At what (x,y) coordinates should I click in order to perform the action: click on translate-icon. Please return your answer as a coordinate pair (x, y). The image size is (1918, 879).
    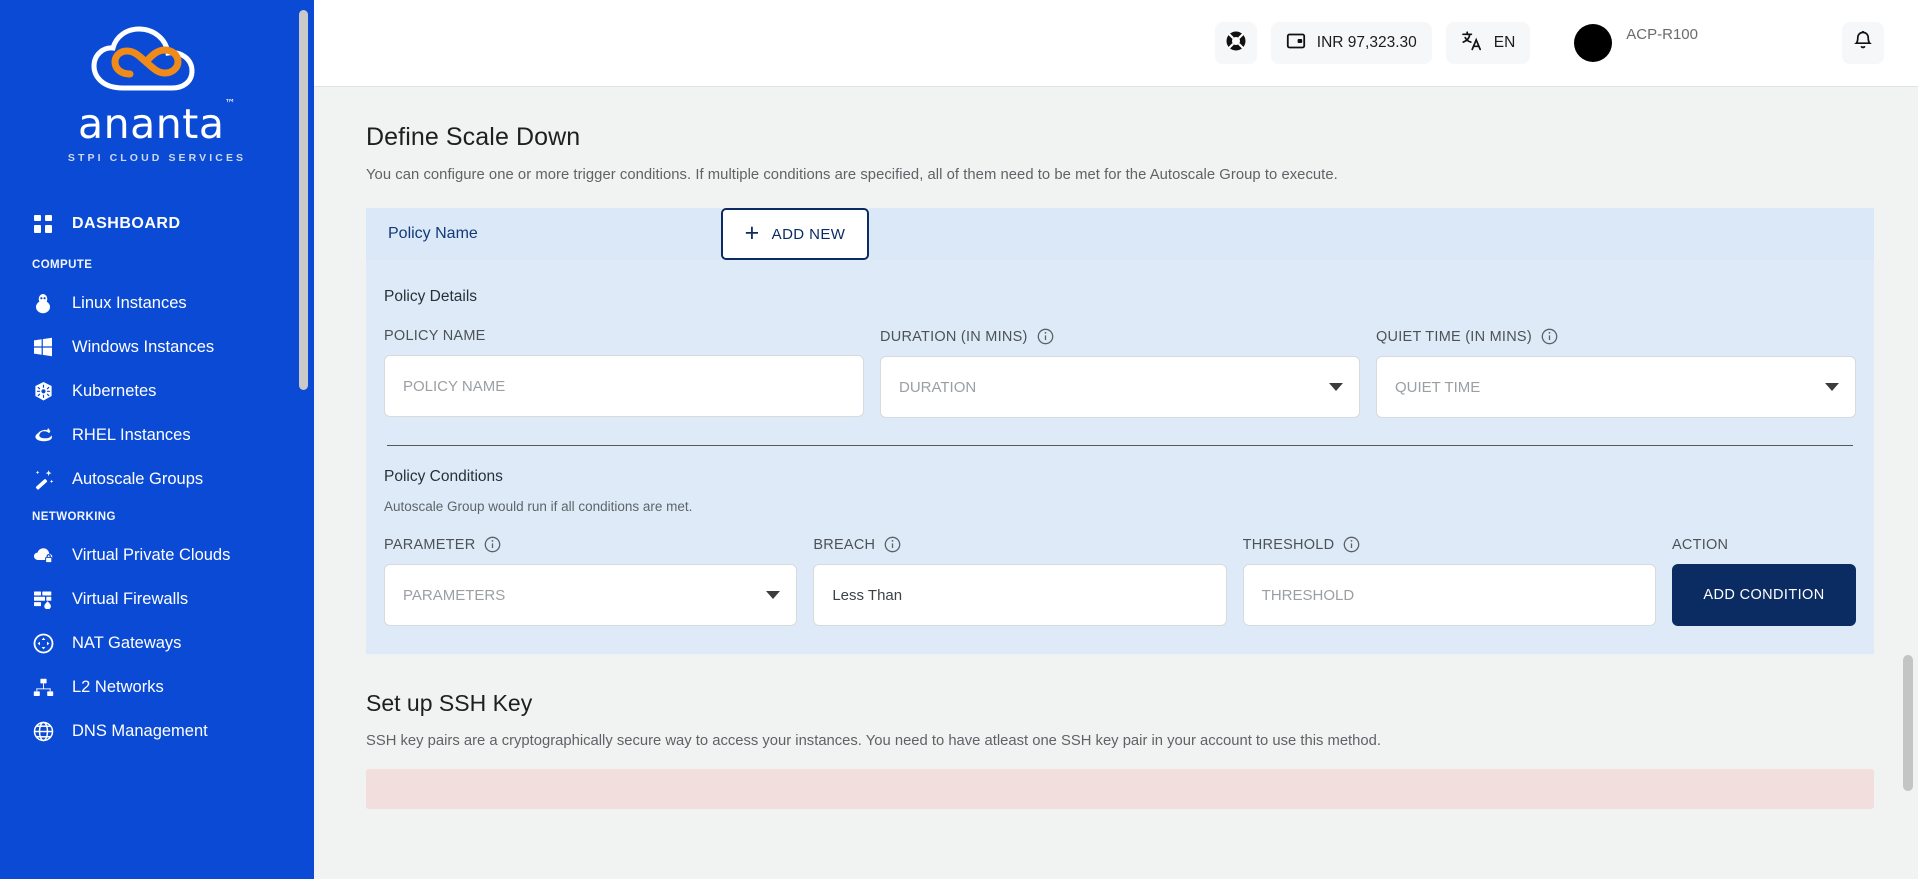
    Looking at the image, I should click on (1472, 43).